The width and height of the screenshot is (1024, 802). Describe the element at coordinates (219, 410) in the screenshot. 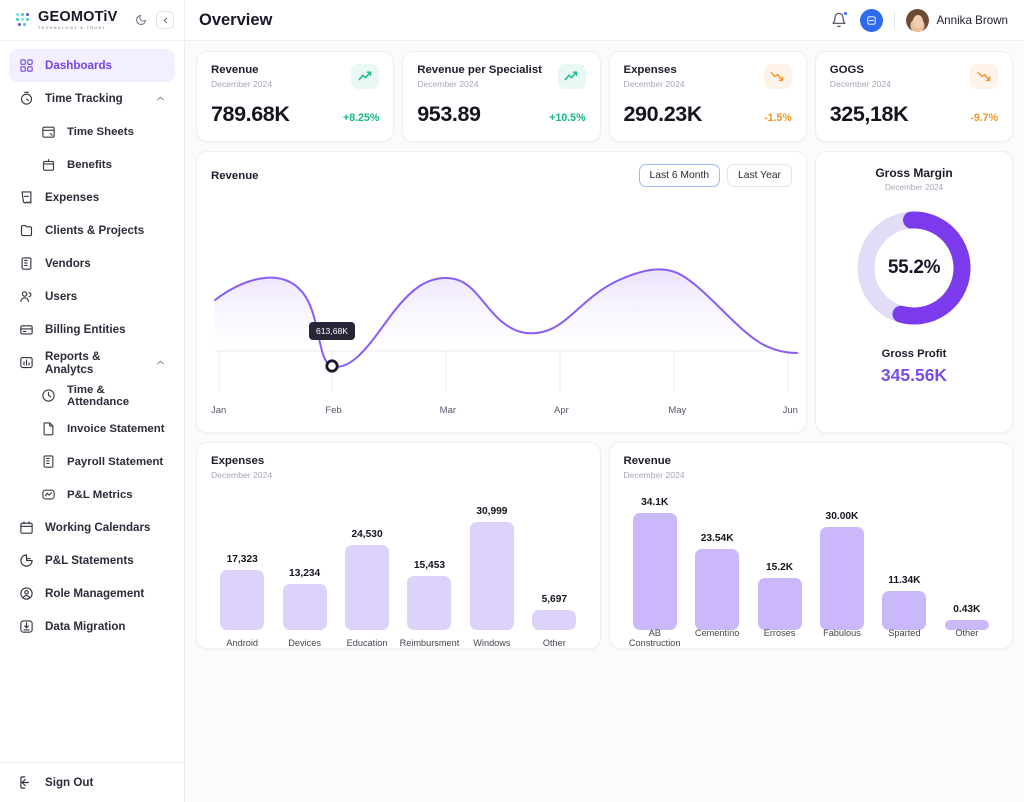

I see `x-tick-label: Jan` at that location.